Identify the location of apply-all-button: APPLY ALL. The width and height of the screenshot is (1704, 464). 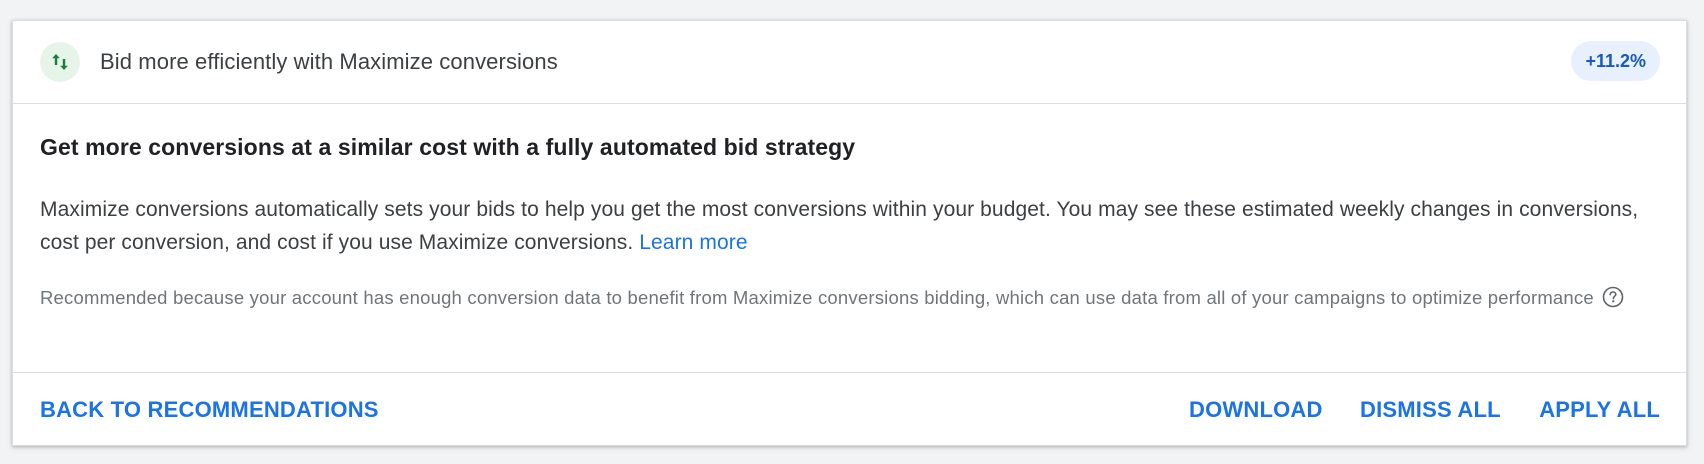
(1599, 410).